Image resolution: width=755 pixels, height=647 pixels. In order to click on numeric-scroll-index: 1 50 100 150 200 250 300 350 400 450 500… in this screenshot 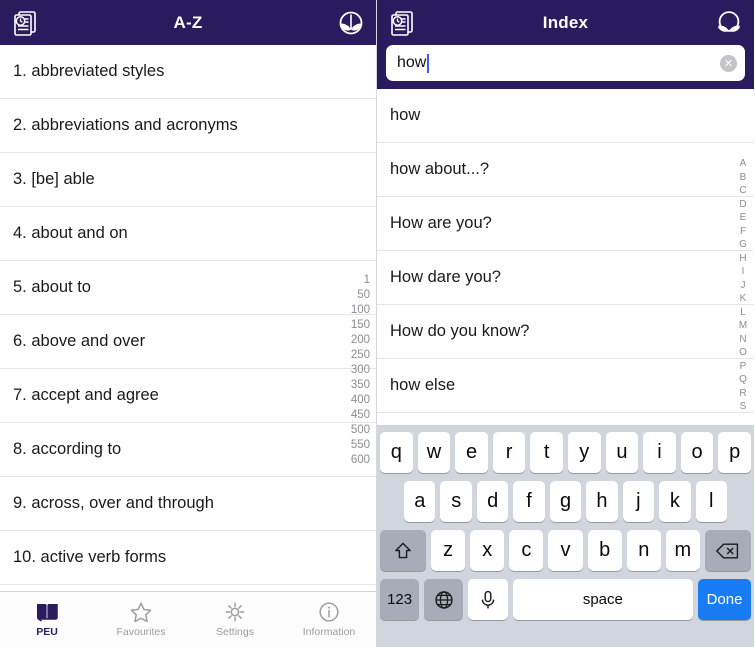, I will do `click(360, 370)`.